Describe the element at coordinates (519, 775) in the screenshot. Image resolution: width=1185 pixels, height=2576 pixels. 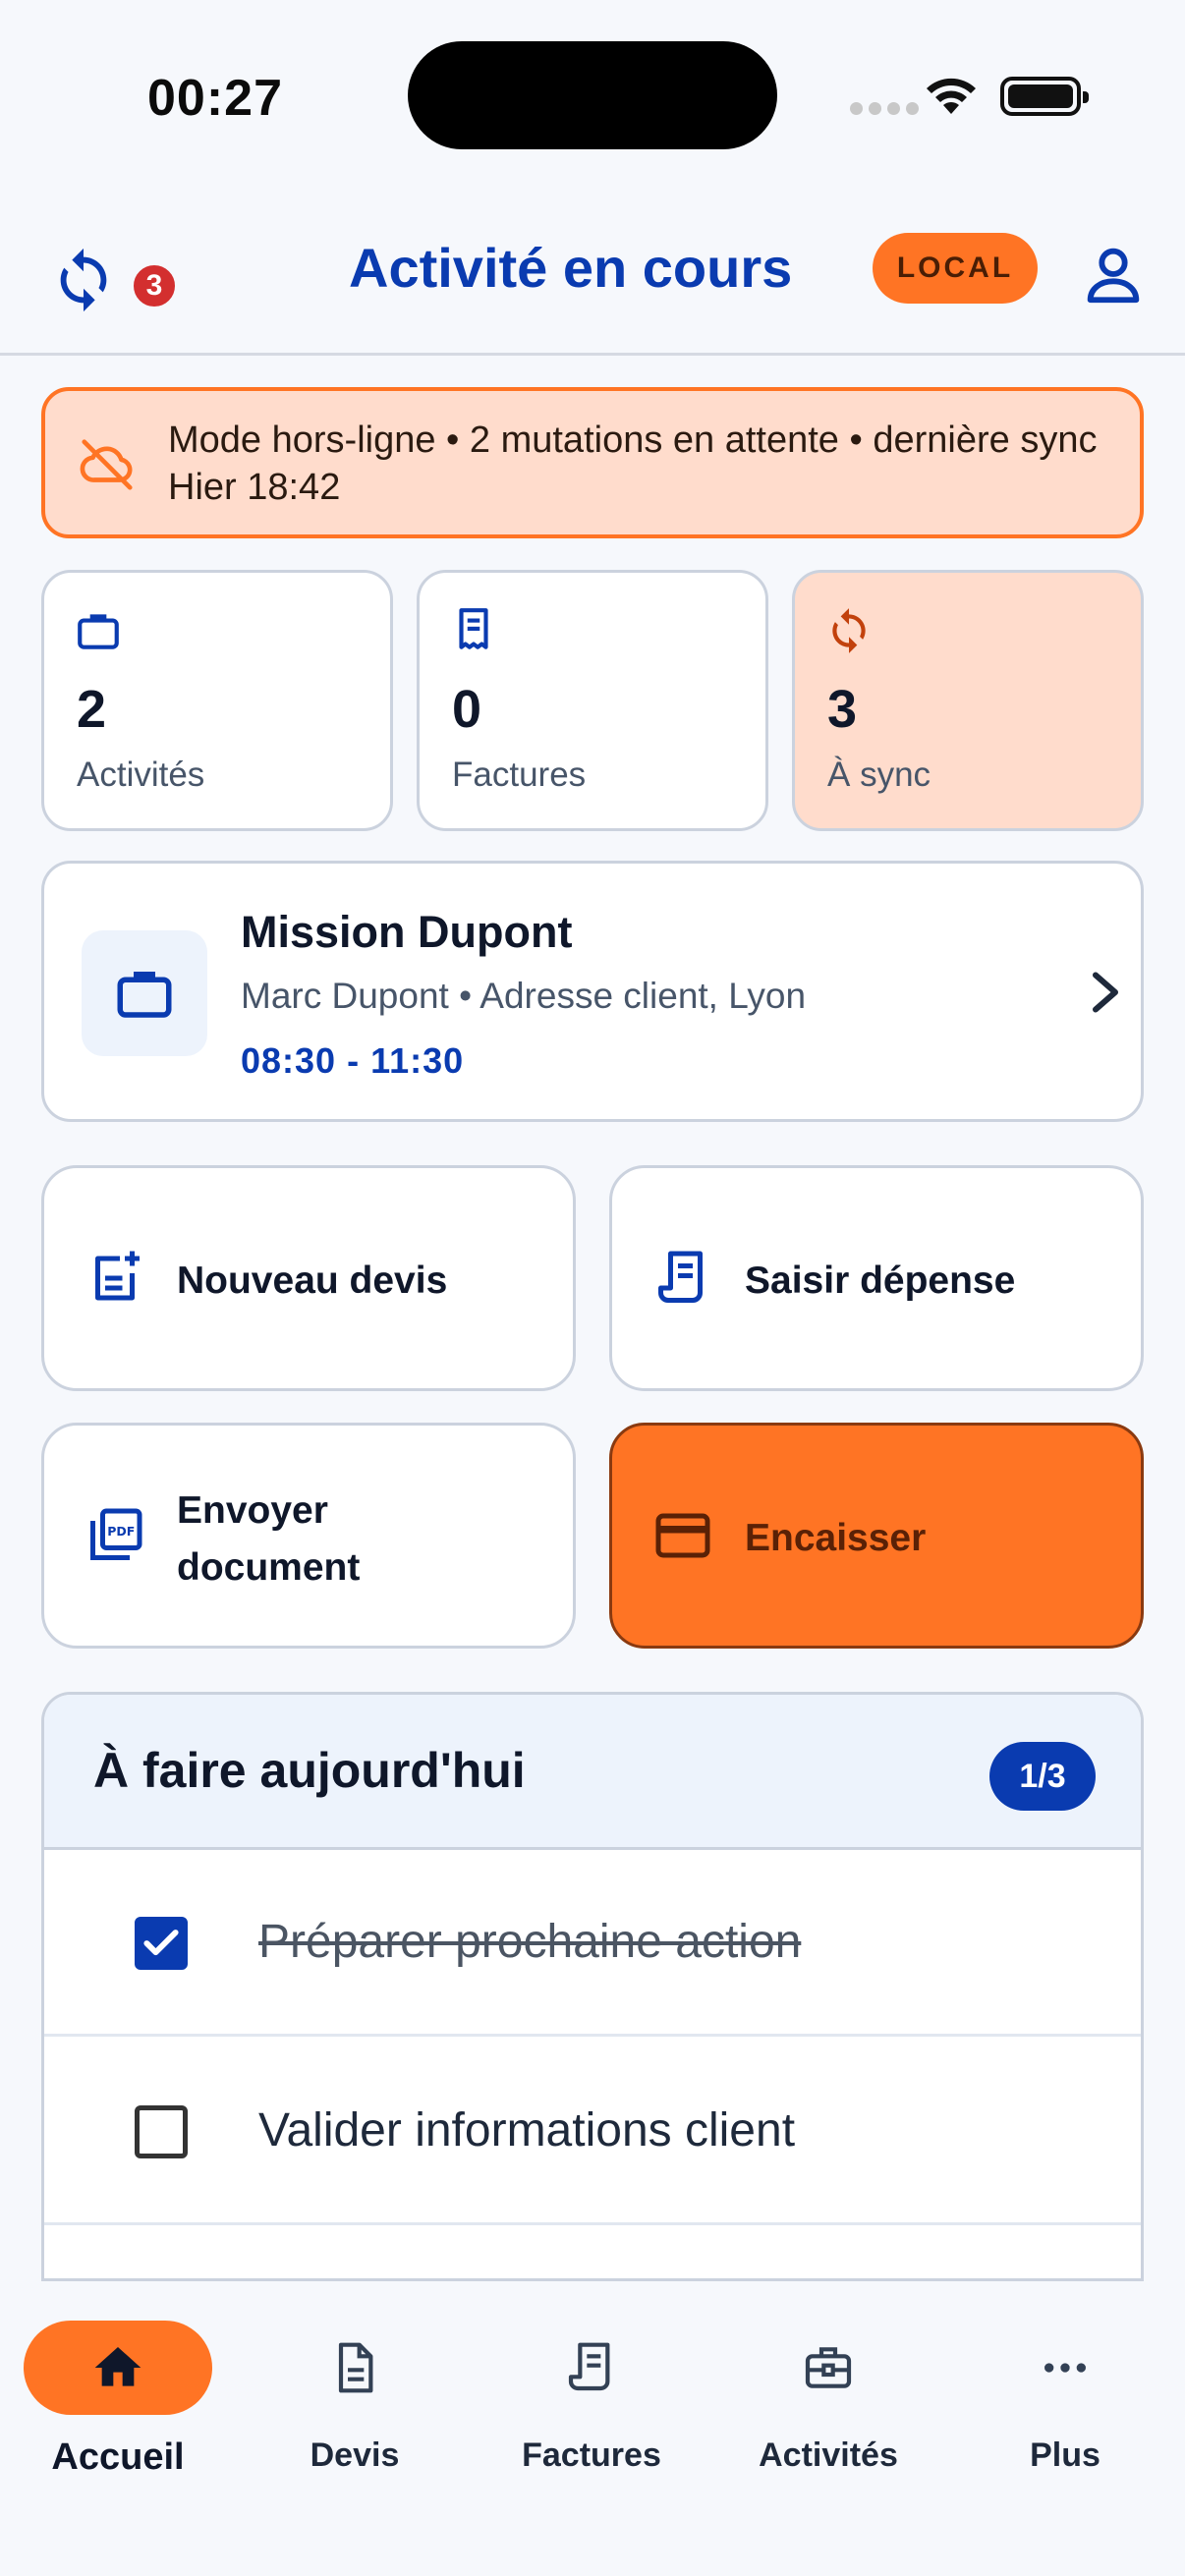
I see `stat-label: Factures` at that location.